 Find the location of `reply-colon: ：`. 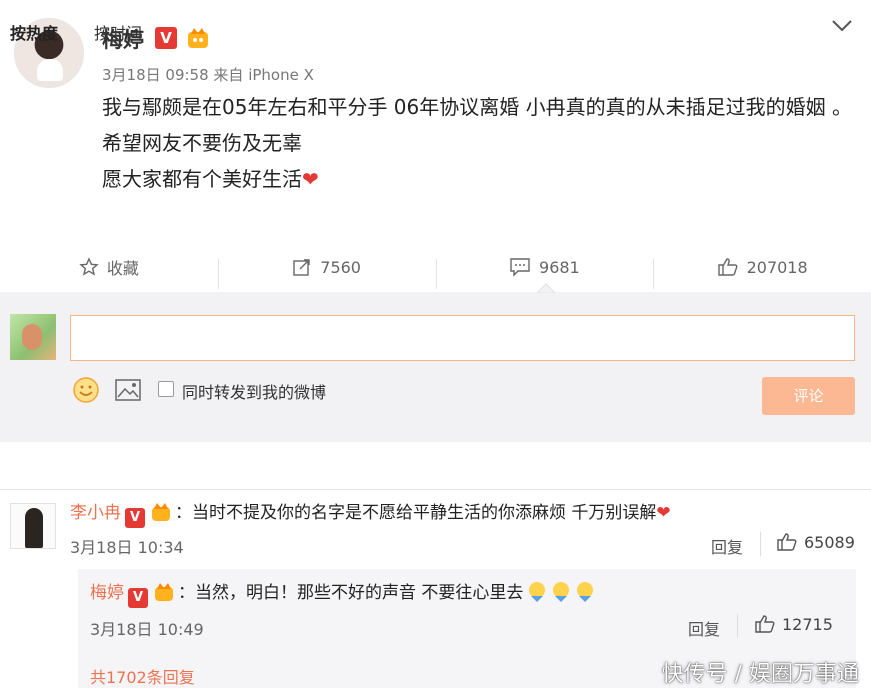

reply-colon: ： is located at coordinates (186, 593).